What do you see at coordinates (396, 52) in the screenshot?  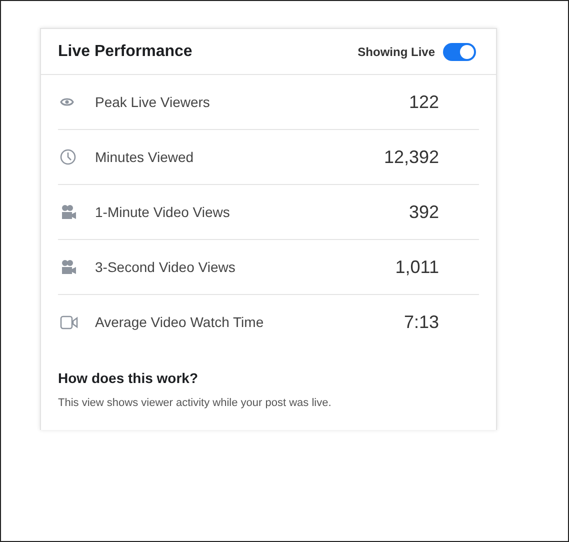 I see `toggle-label: Showing Live` at bounding box center [396, 52].